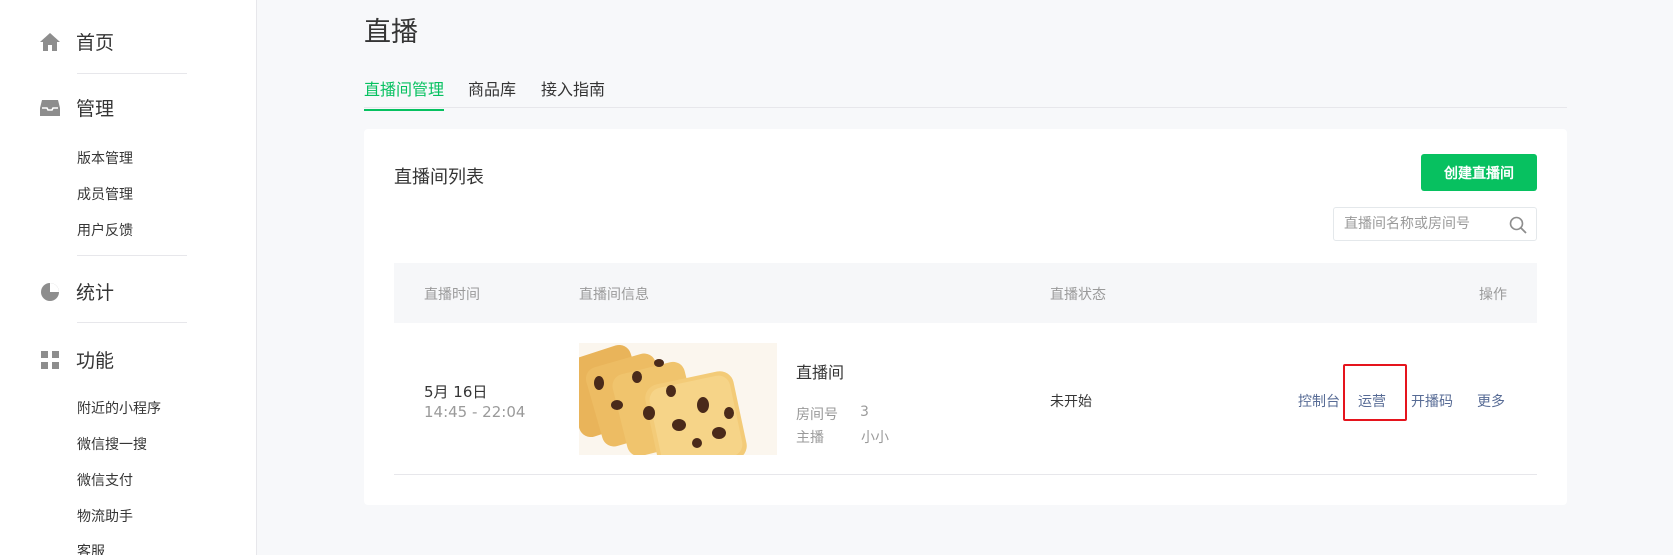 Image resolution: width=1673 pixels, height=555 pixels. I want to click on sidebar-item-feedback: 用户反馈, so click(105, 230).